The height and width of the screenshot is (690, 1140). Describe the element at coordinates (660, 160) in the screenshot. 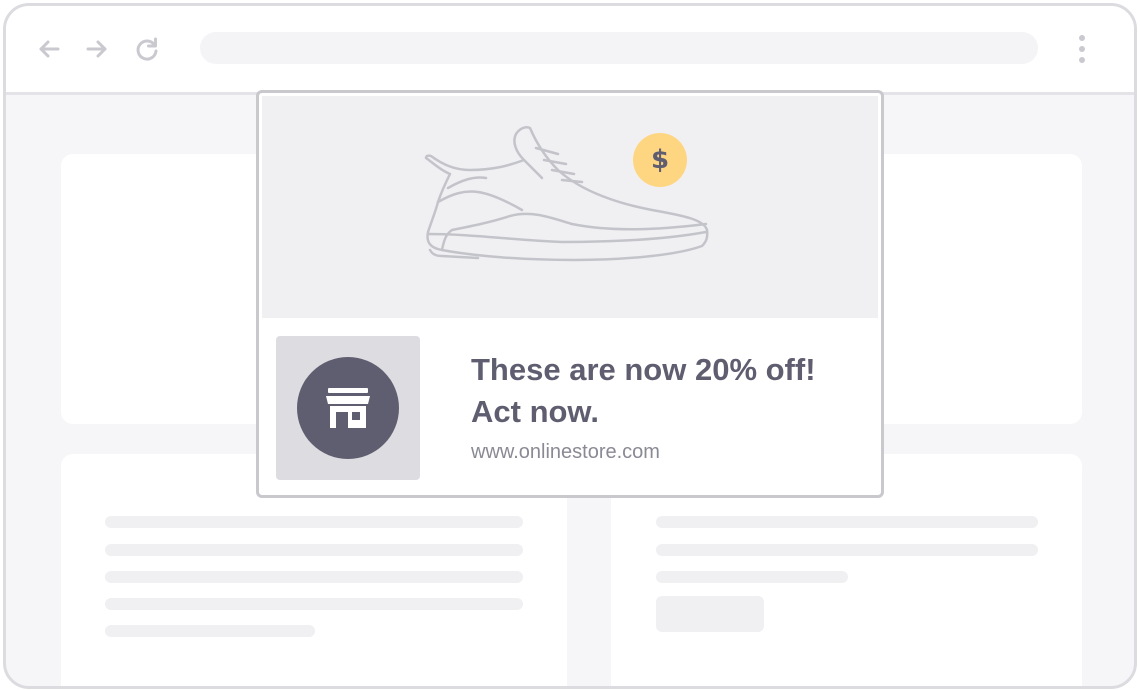

I see `dollar-badge-icon: $` at that location.